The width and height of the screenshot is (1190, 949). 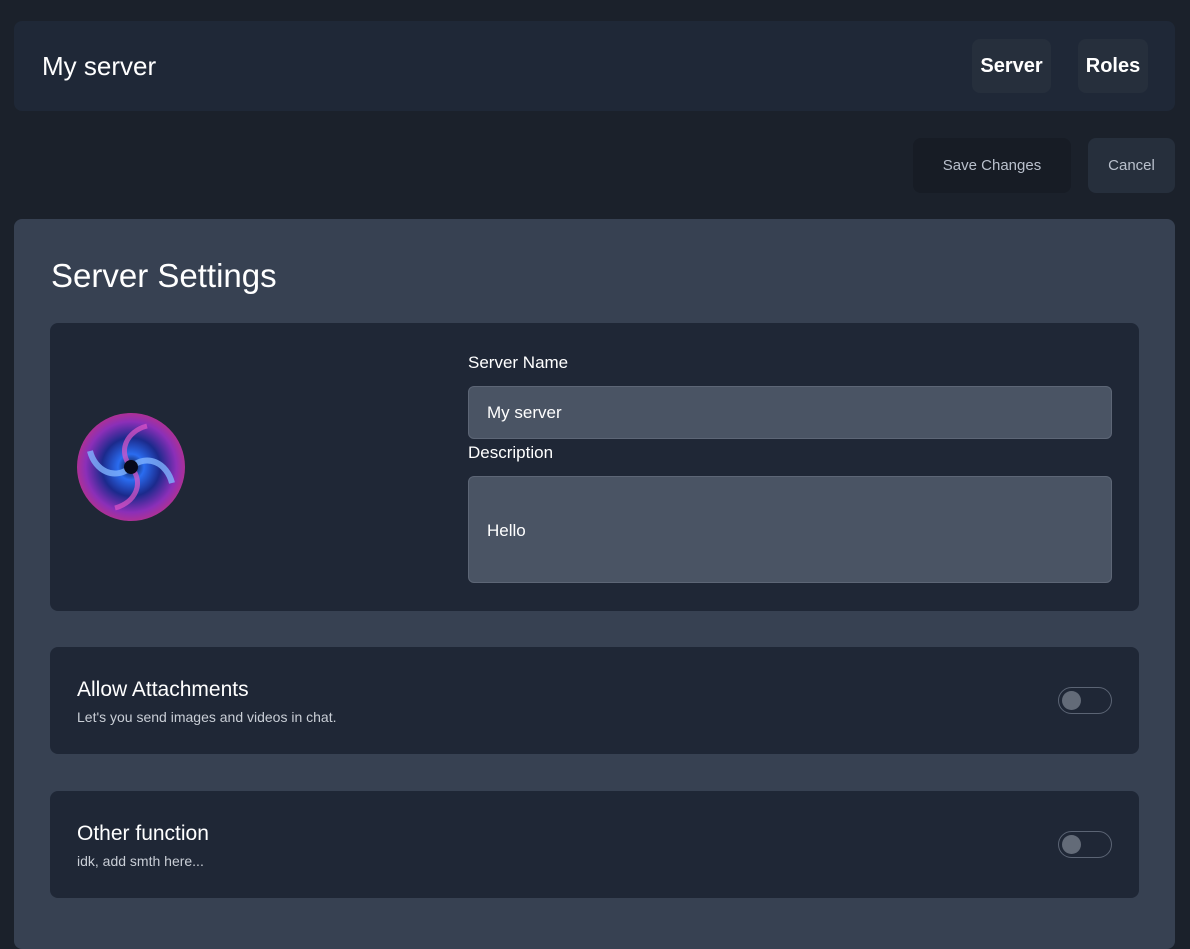 I want to click on description-textarea: Hello, so click(x=790, y=529).